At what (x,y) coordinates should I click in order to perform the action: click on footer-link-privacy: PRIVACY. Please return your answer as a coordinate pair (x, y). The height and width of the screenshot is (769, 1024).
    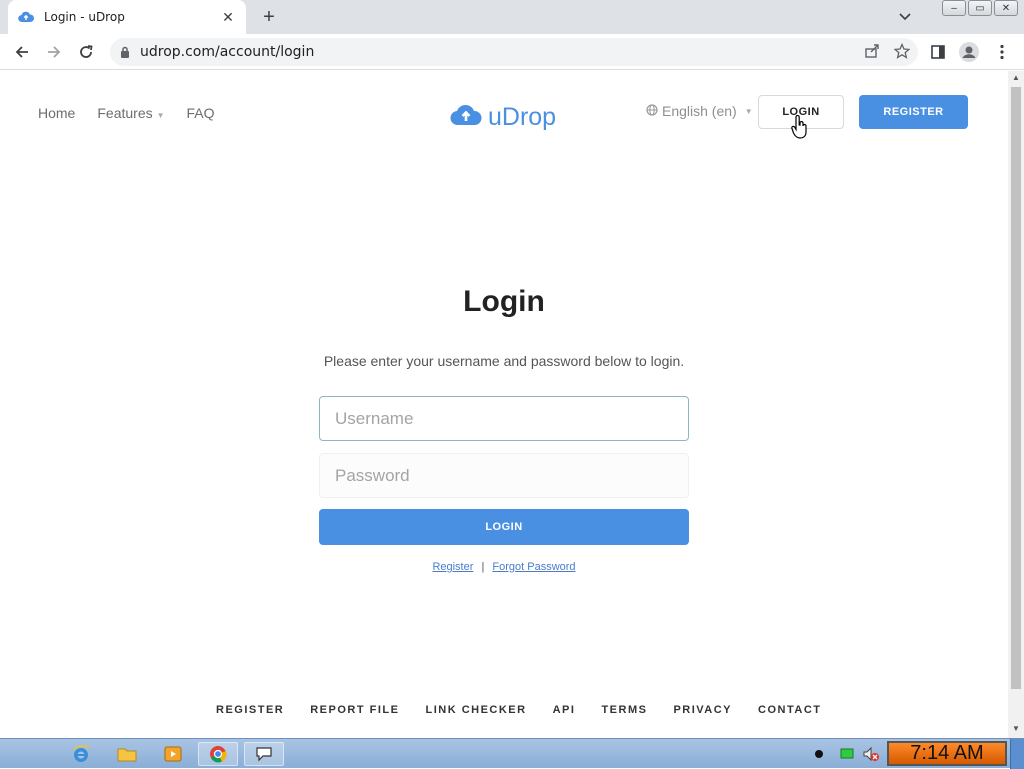
    Looking at the image, I should click on (702, 710).